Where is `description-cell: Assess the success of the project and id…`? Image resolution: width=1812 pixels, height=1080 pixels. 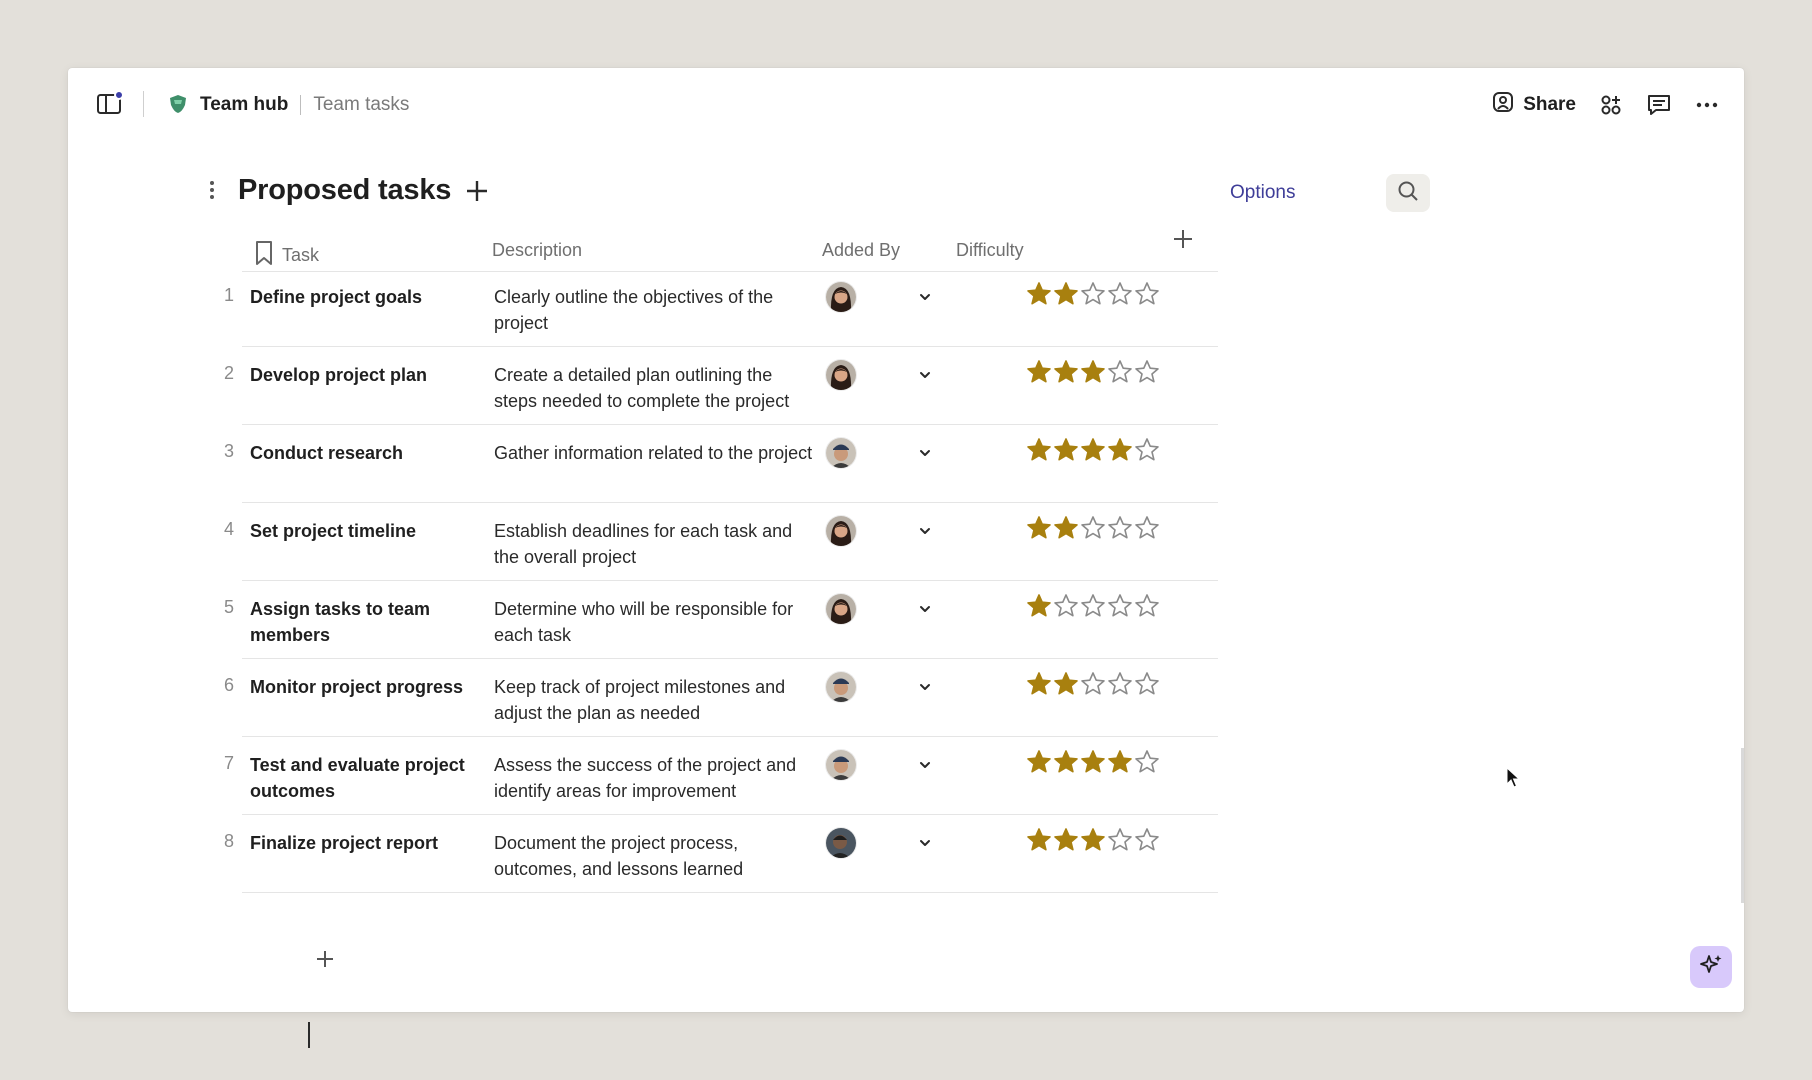 description-cell: Assess the success of the project and id… is located at coordinates (654, 778).